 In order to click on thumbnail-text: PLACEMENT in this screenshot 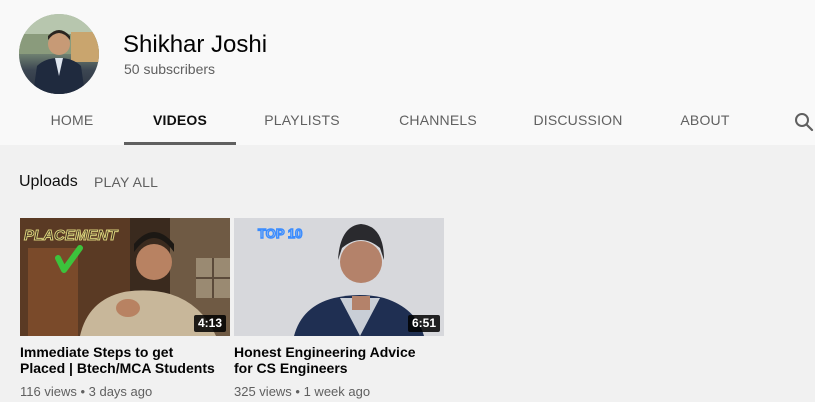, I will do `click(71, 235)`.